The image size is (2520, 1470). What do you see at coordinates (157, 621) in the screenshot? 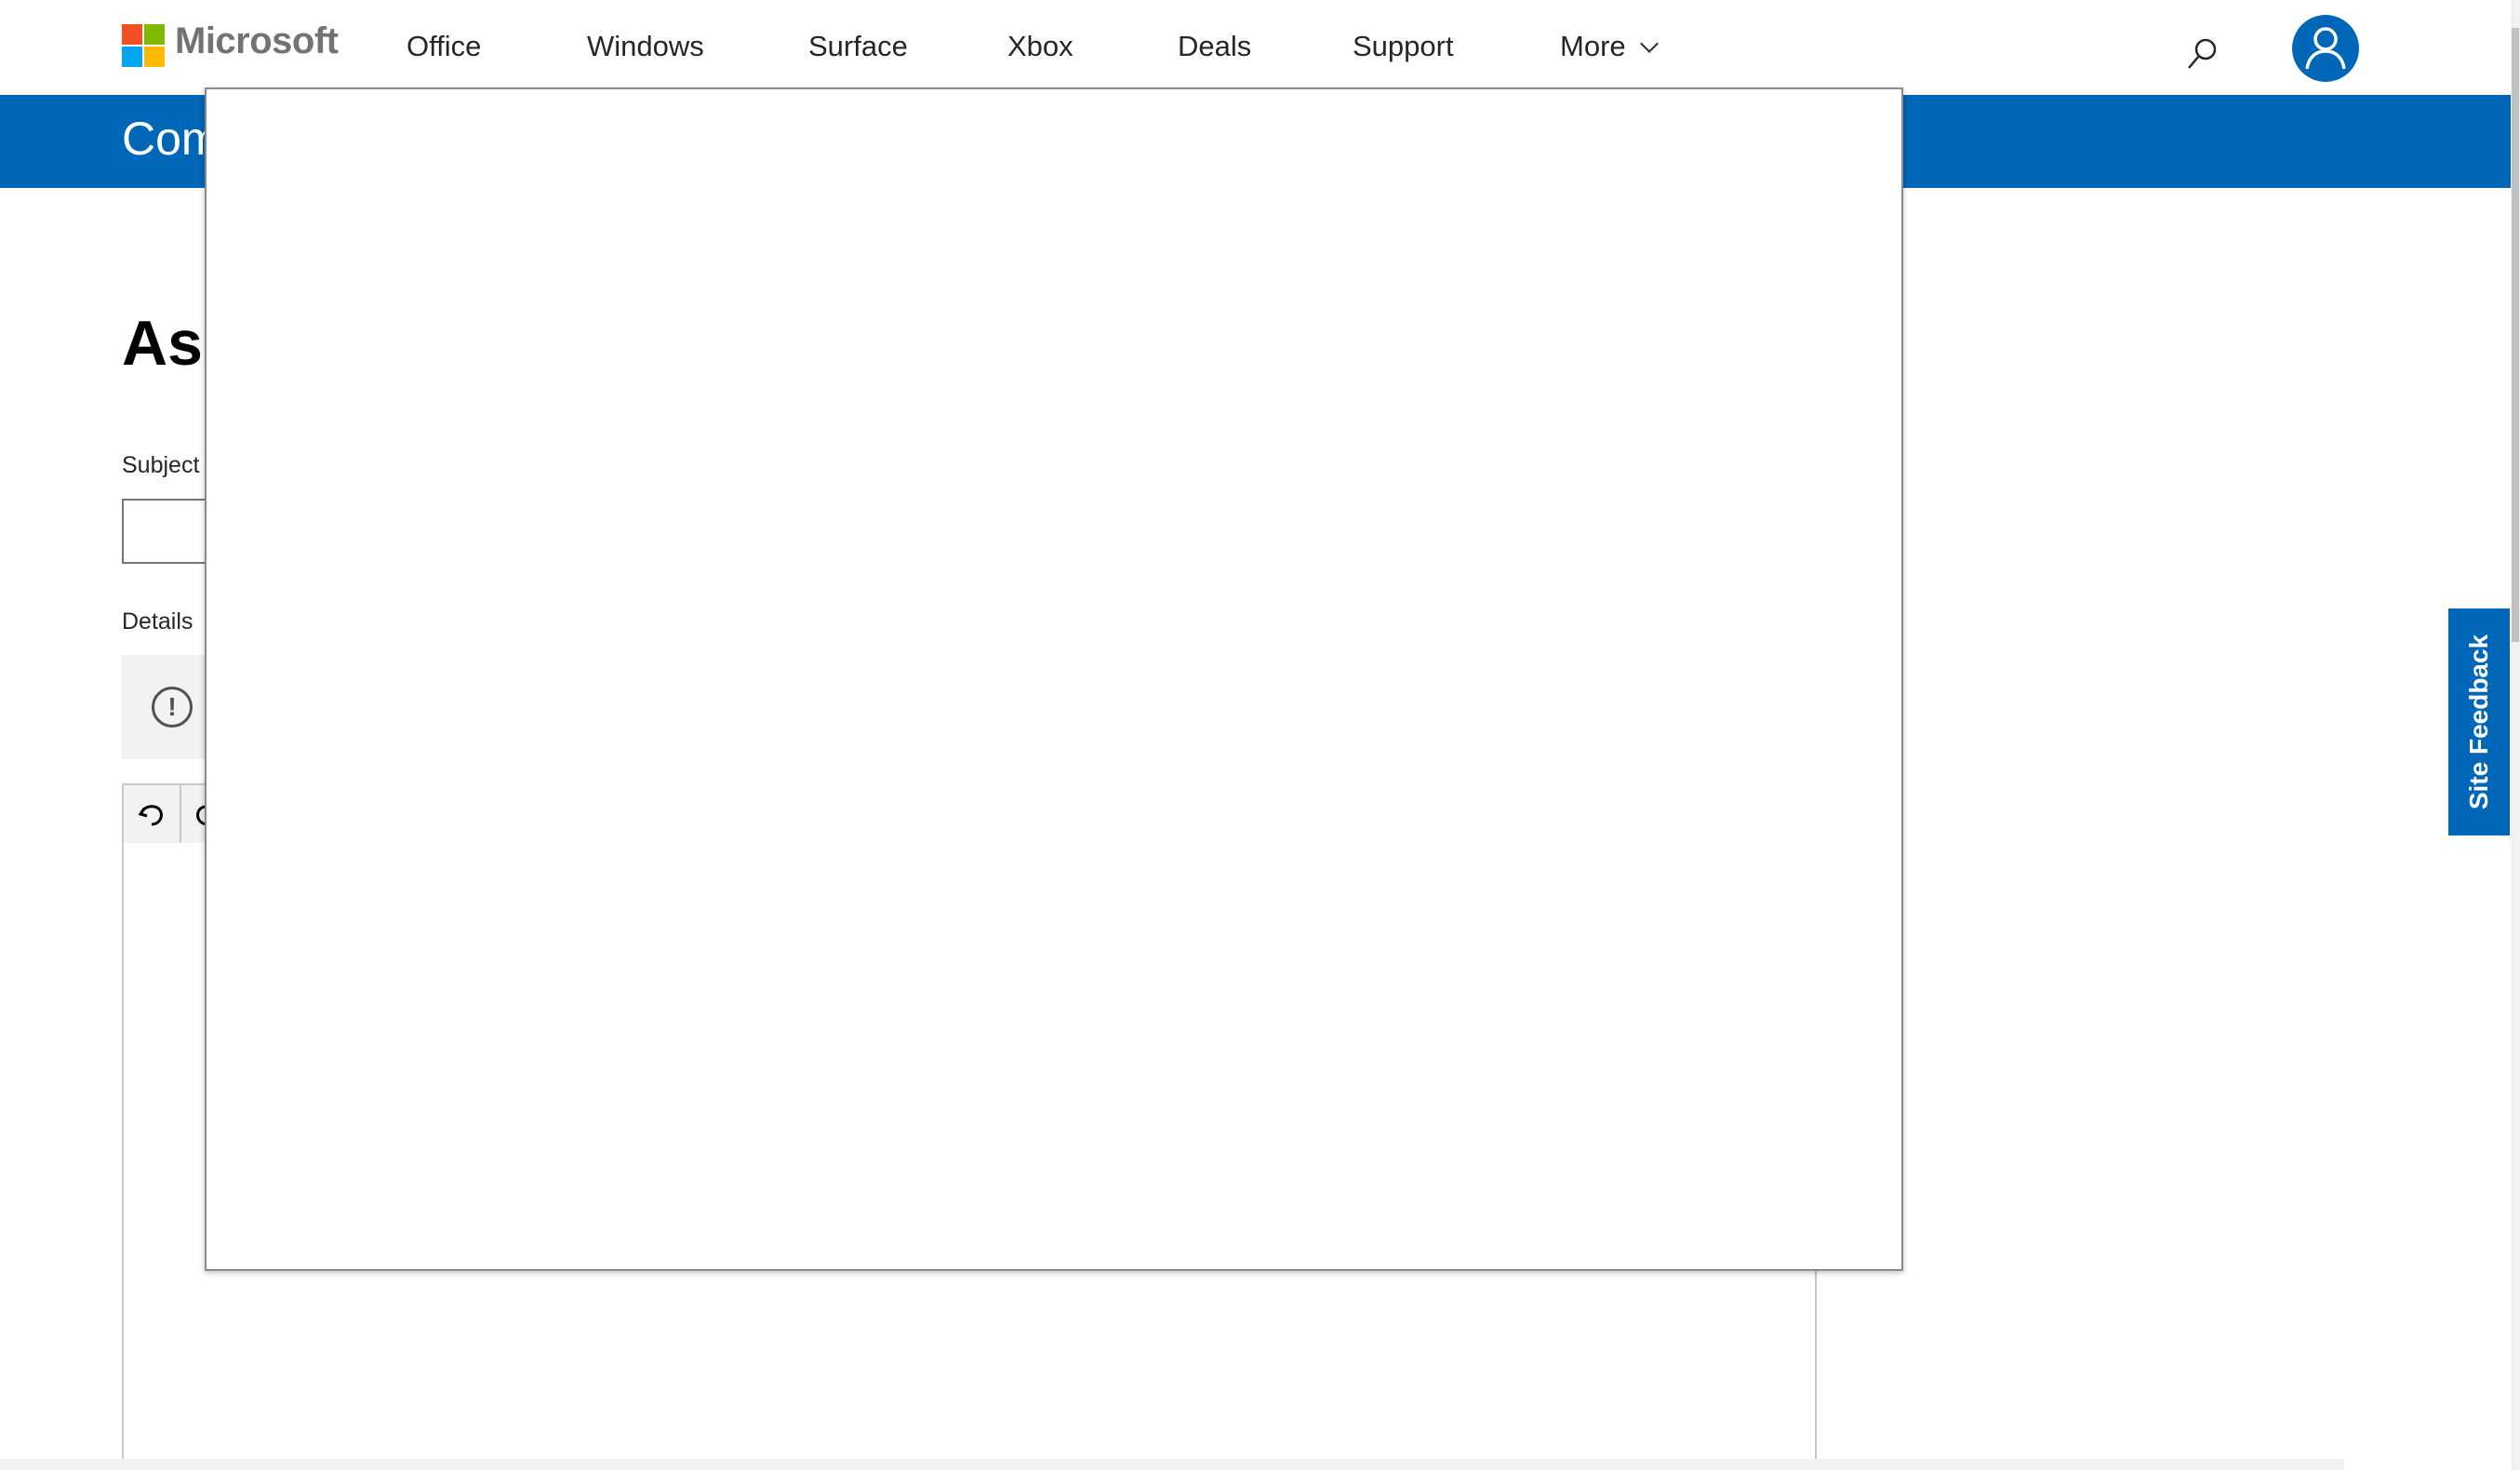
I see `details-label: Details` at bounding box center [157, 621].